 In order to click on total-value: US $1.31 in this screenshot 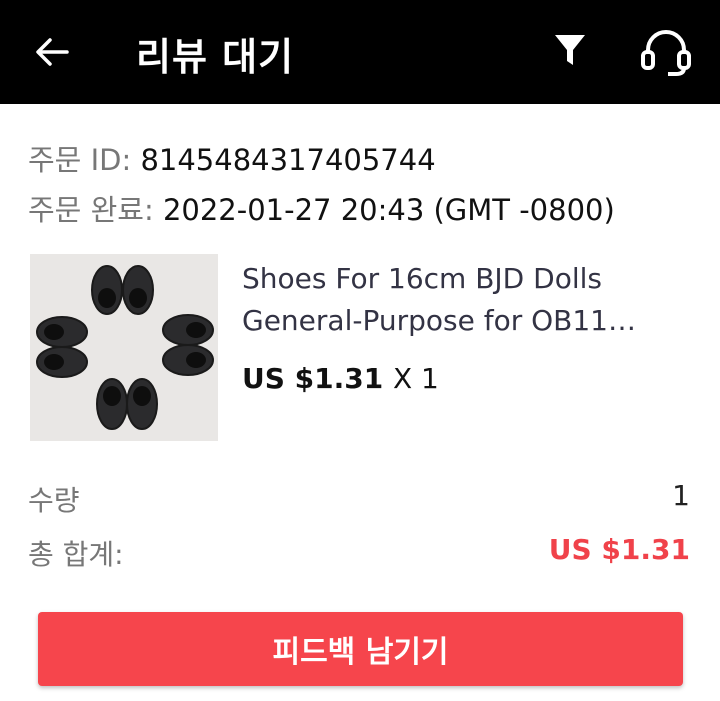, I will do `click(619, 549)`.